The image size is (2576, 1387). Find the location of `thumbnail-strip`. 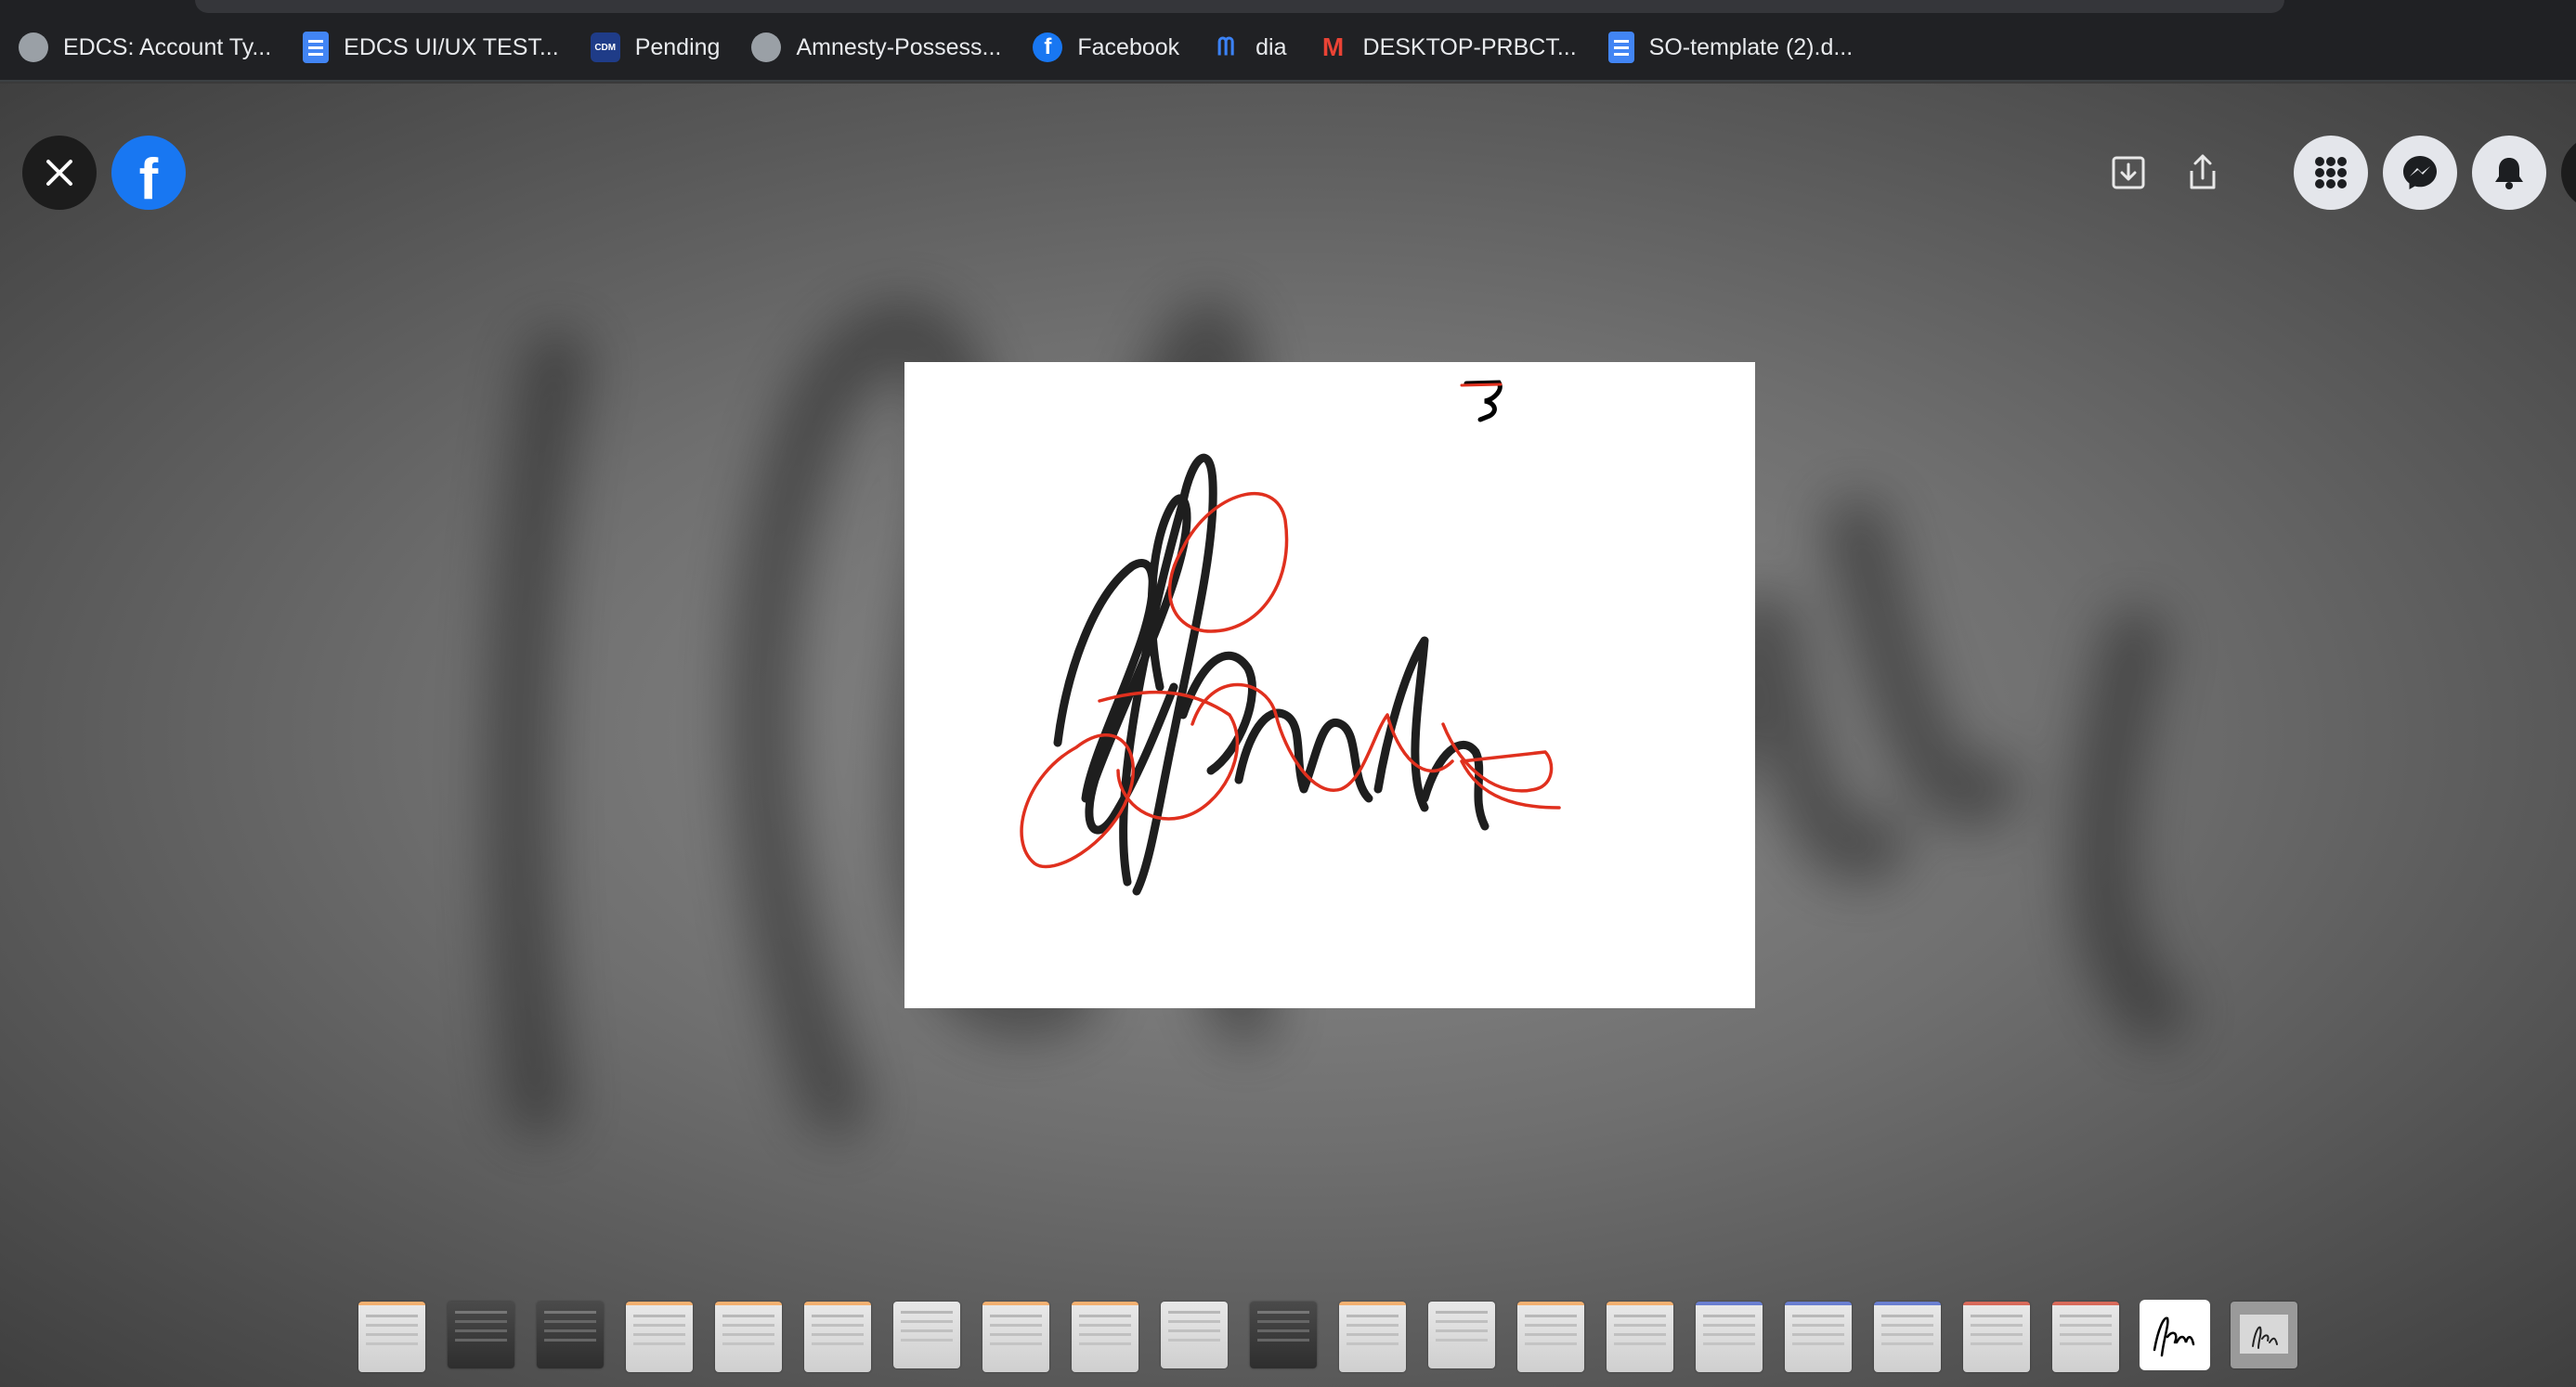

thumbnail-strip is located at coordinates (1339, 1337).